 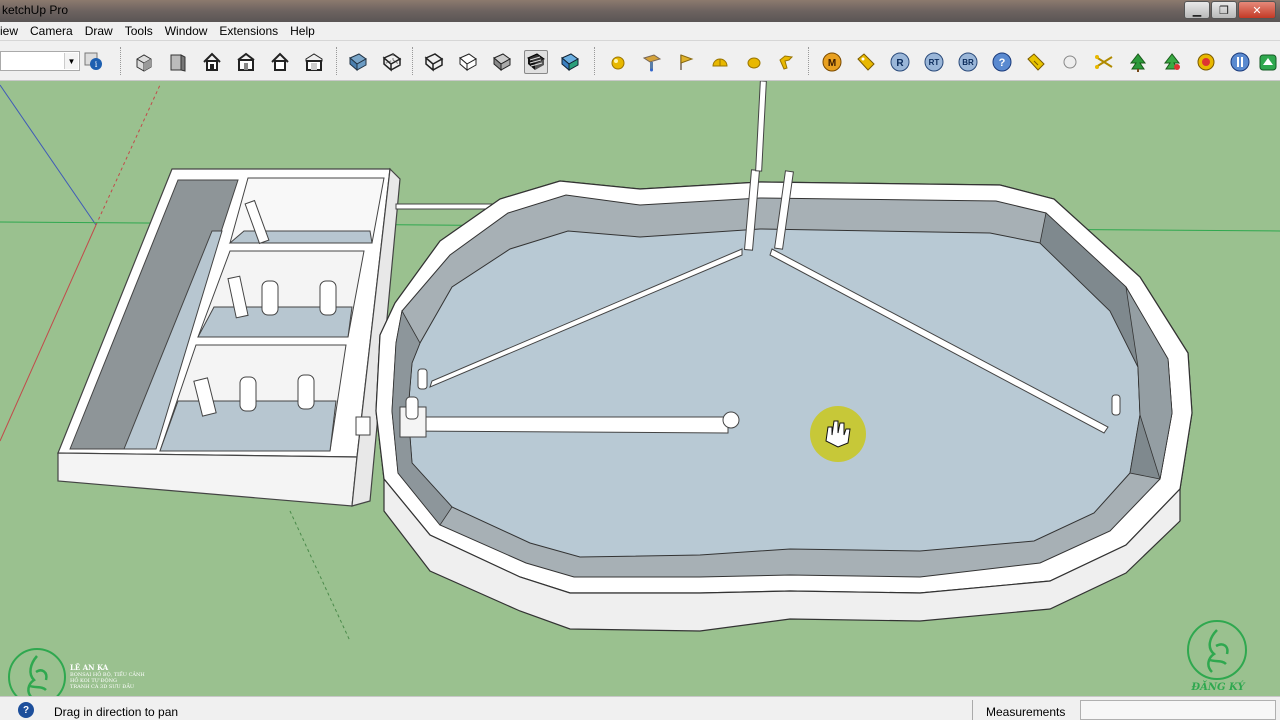 What do you see at coordinates (248, 31) in the screenshot?
I see `menu-extensions: Extensions` at bounding box center [248, 31].